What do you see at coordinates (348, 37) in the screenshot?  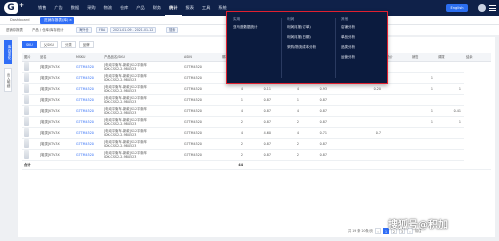 I see `menu-item-product-analysis: 单品分析` at bounding box center [348, 37].